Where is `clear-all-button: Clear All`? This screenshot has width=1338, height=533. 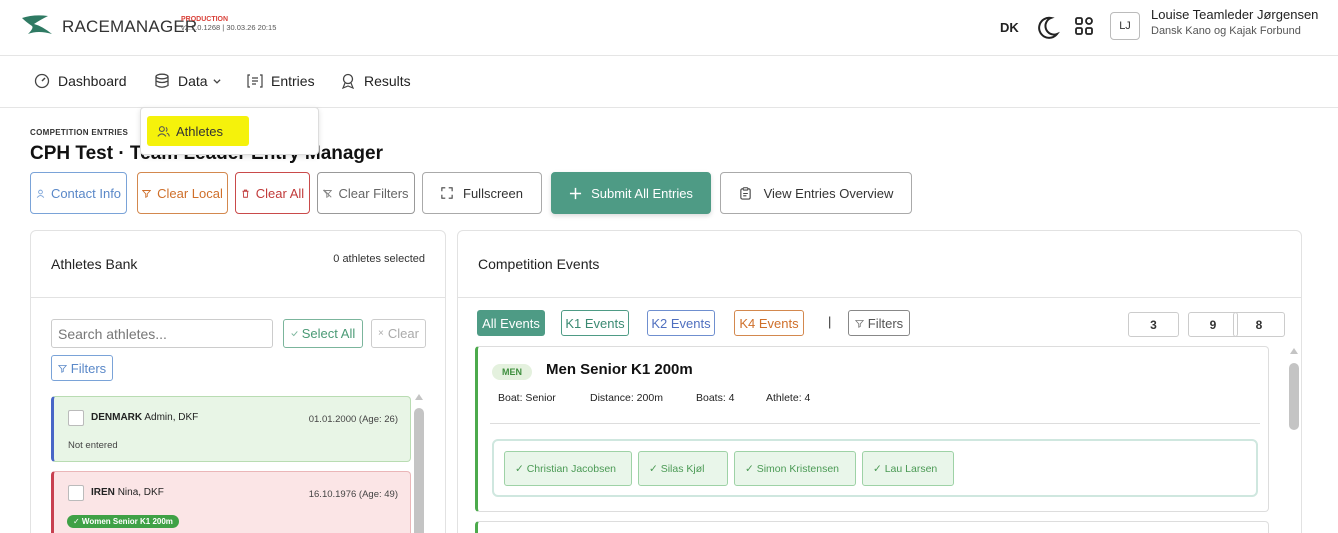
clear-all-button: Clear All is located at coordinates (272, 193).